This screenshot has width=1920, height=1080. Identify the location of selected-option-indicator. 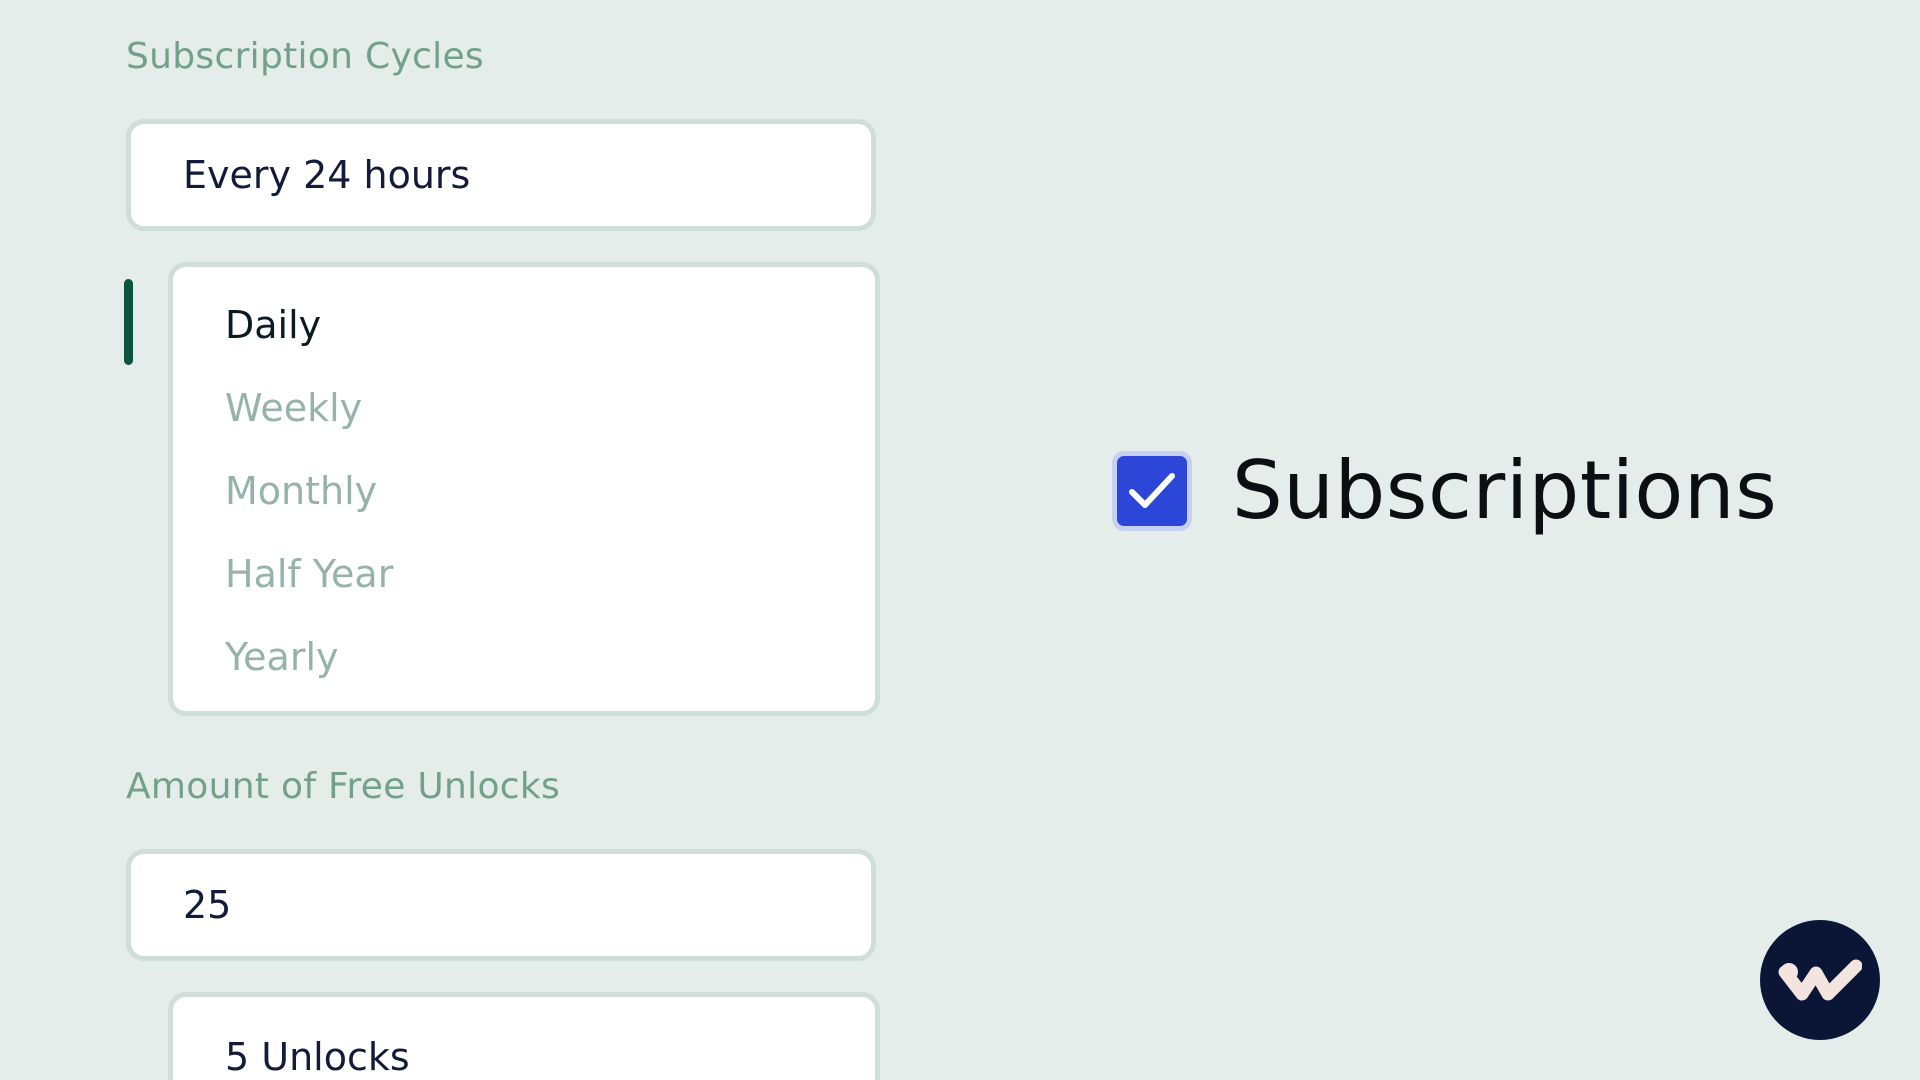
(128, 322).